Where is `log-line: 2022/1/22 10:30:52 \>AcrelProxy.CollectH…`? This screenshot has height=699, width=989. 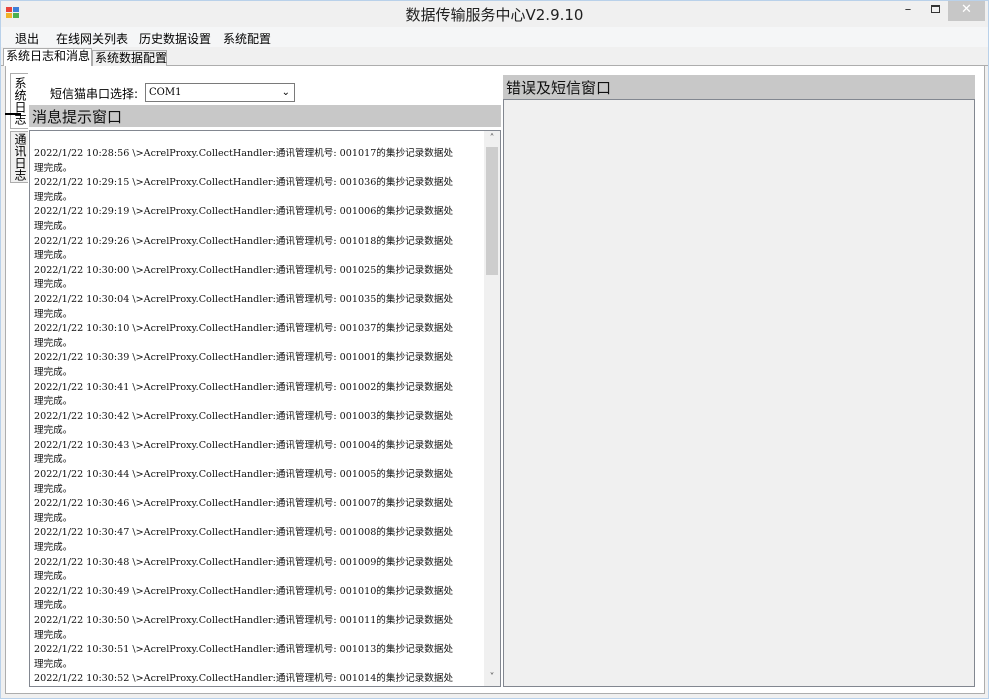 log-line: 2022/1/22 10:30:52 \>AcrelProxy.CollectH… is located at coordinates (244, 679).